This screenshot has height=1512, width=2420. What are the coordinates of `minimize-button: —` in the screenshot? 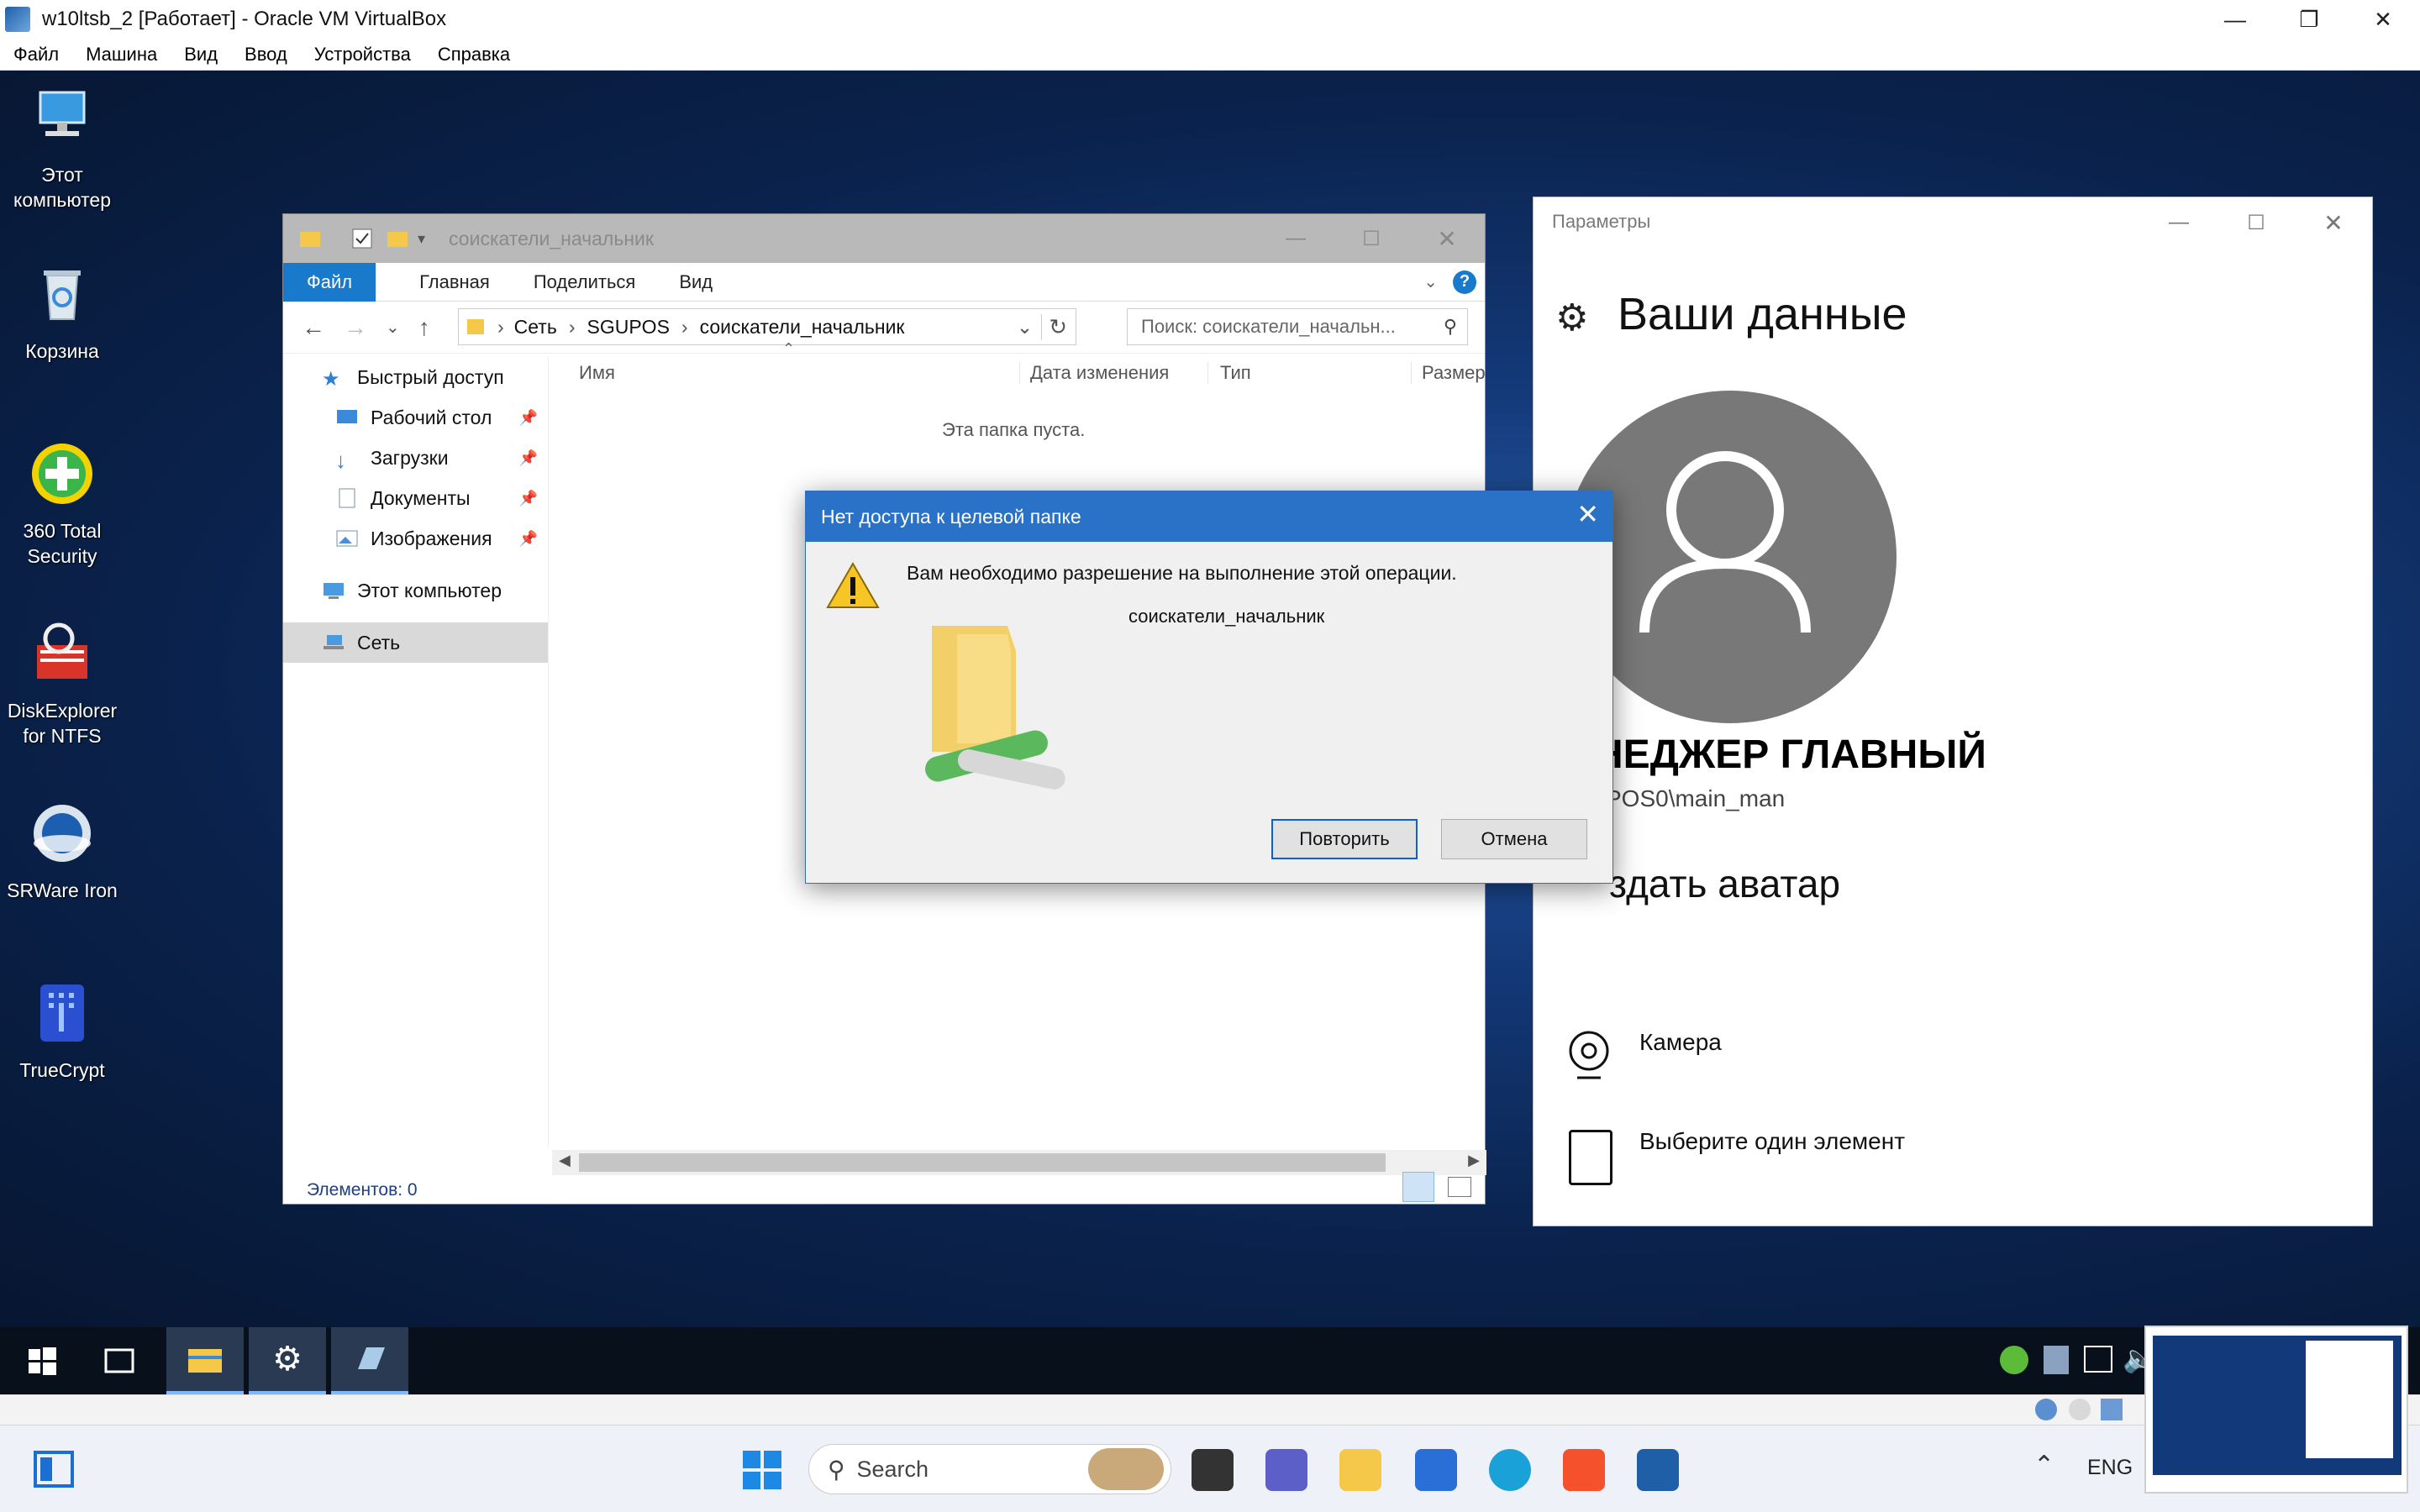 It's located at (2235, 19).